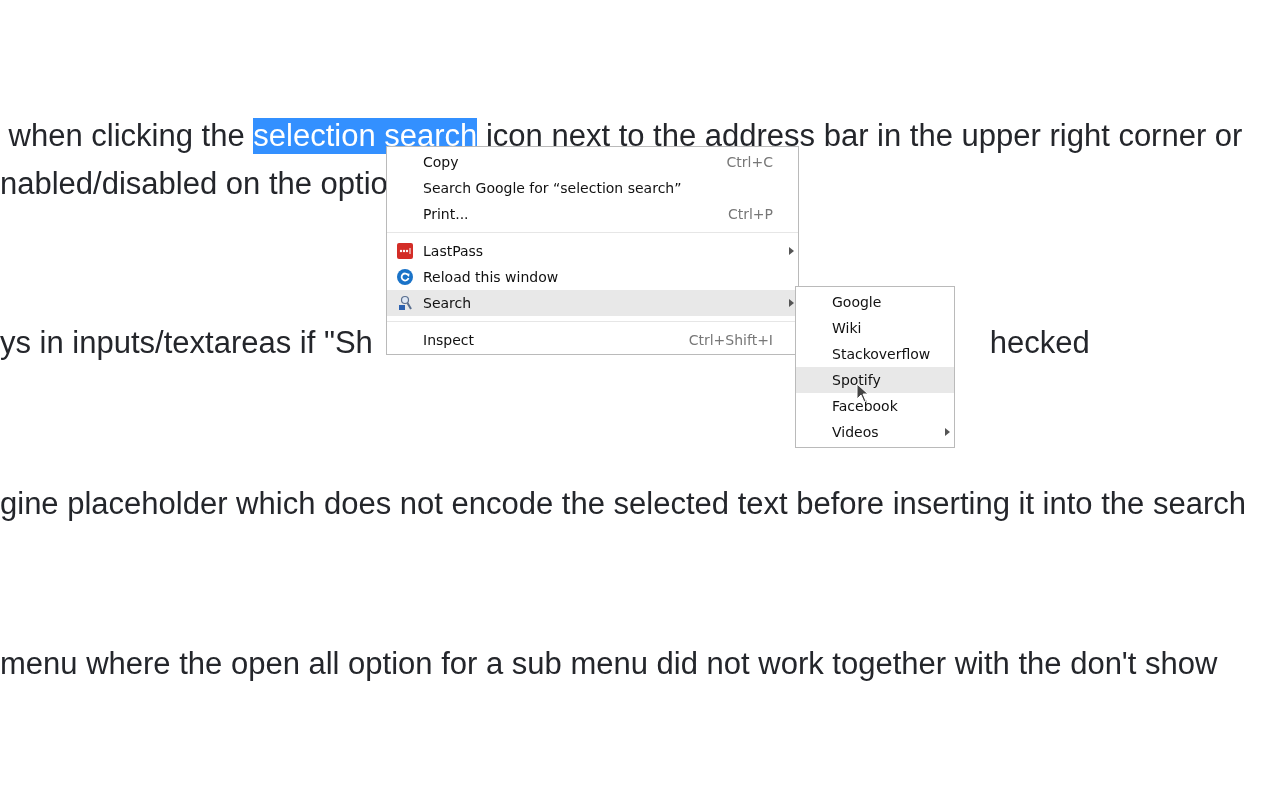  What do you see at coordinates (553, 188) in the screenshot?
I see `menu-item-label: Search Google for “selection search”` at bounding box center [553, 188].